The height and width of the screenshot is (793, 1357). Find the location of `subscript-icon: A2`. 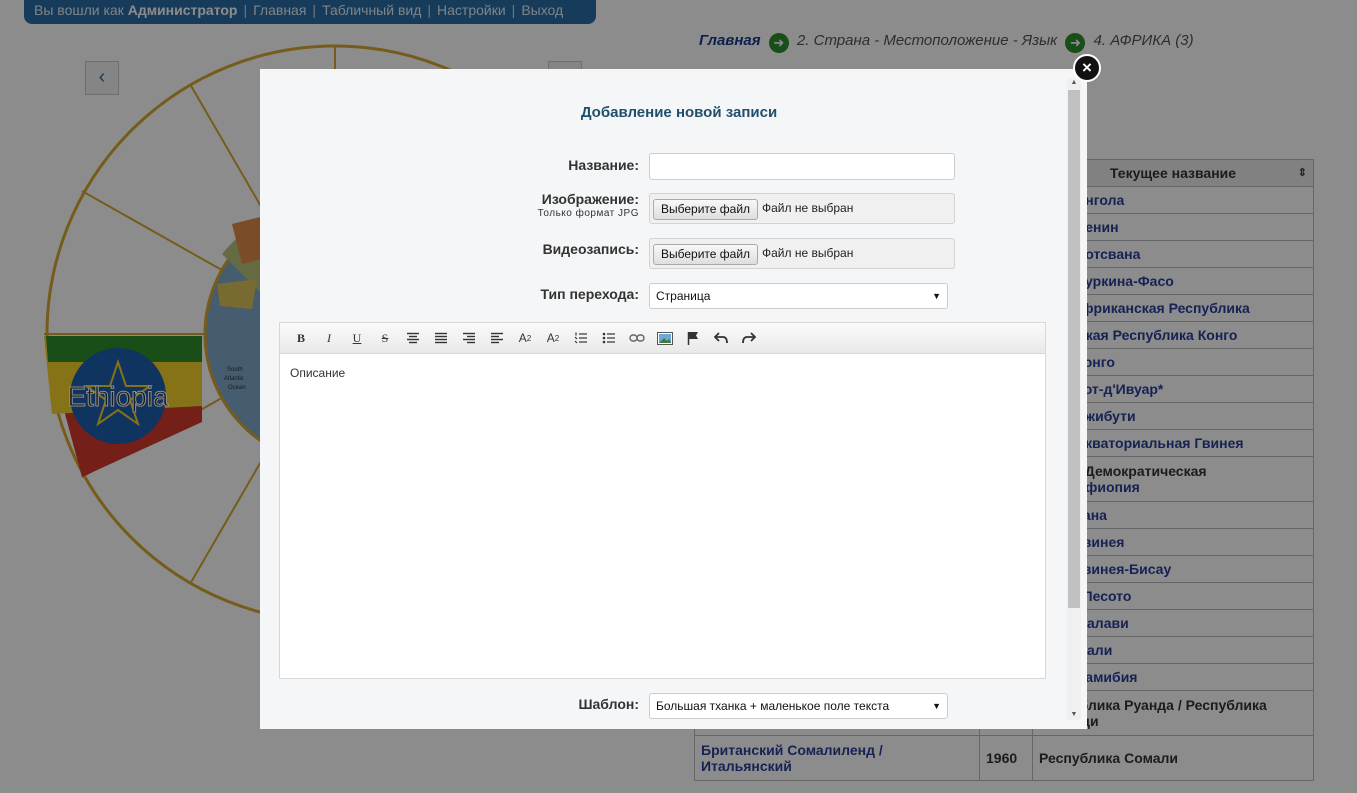

subscript-icon: A2 is located at coordinates (525, 338).